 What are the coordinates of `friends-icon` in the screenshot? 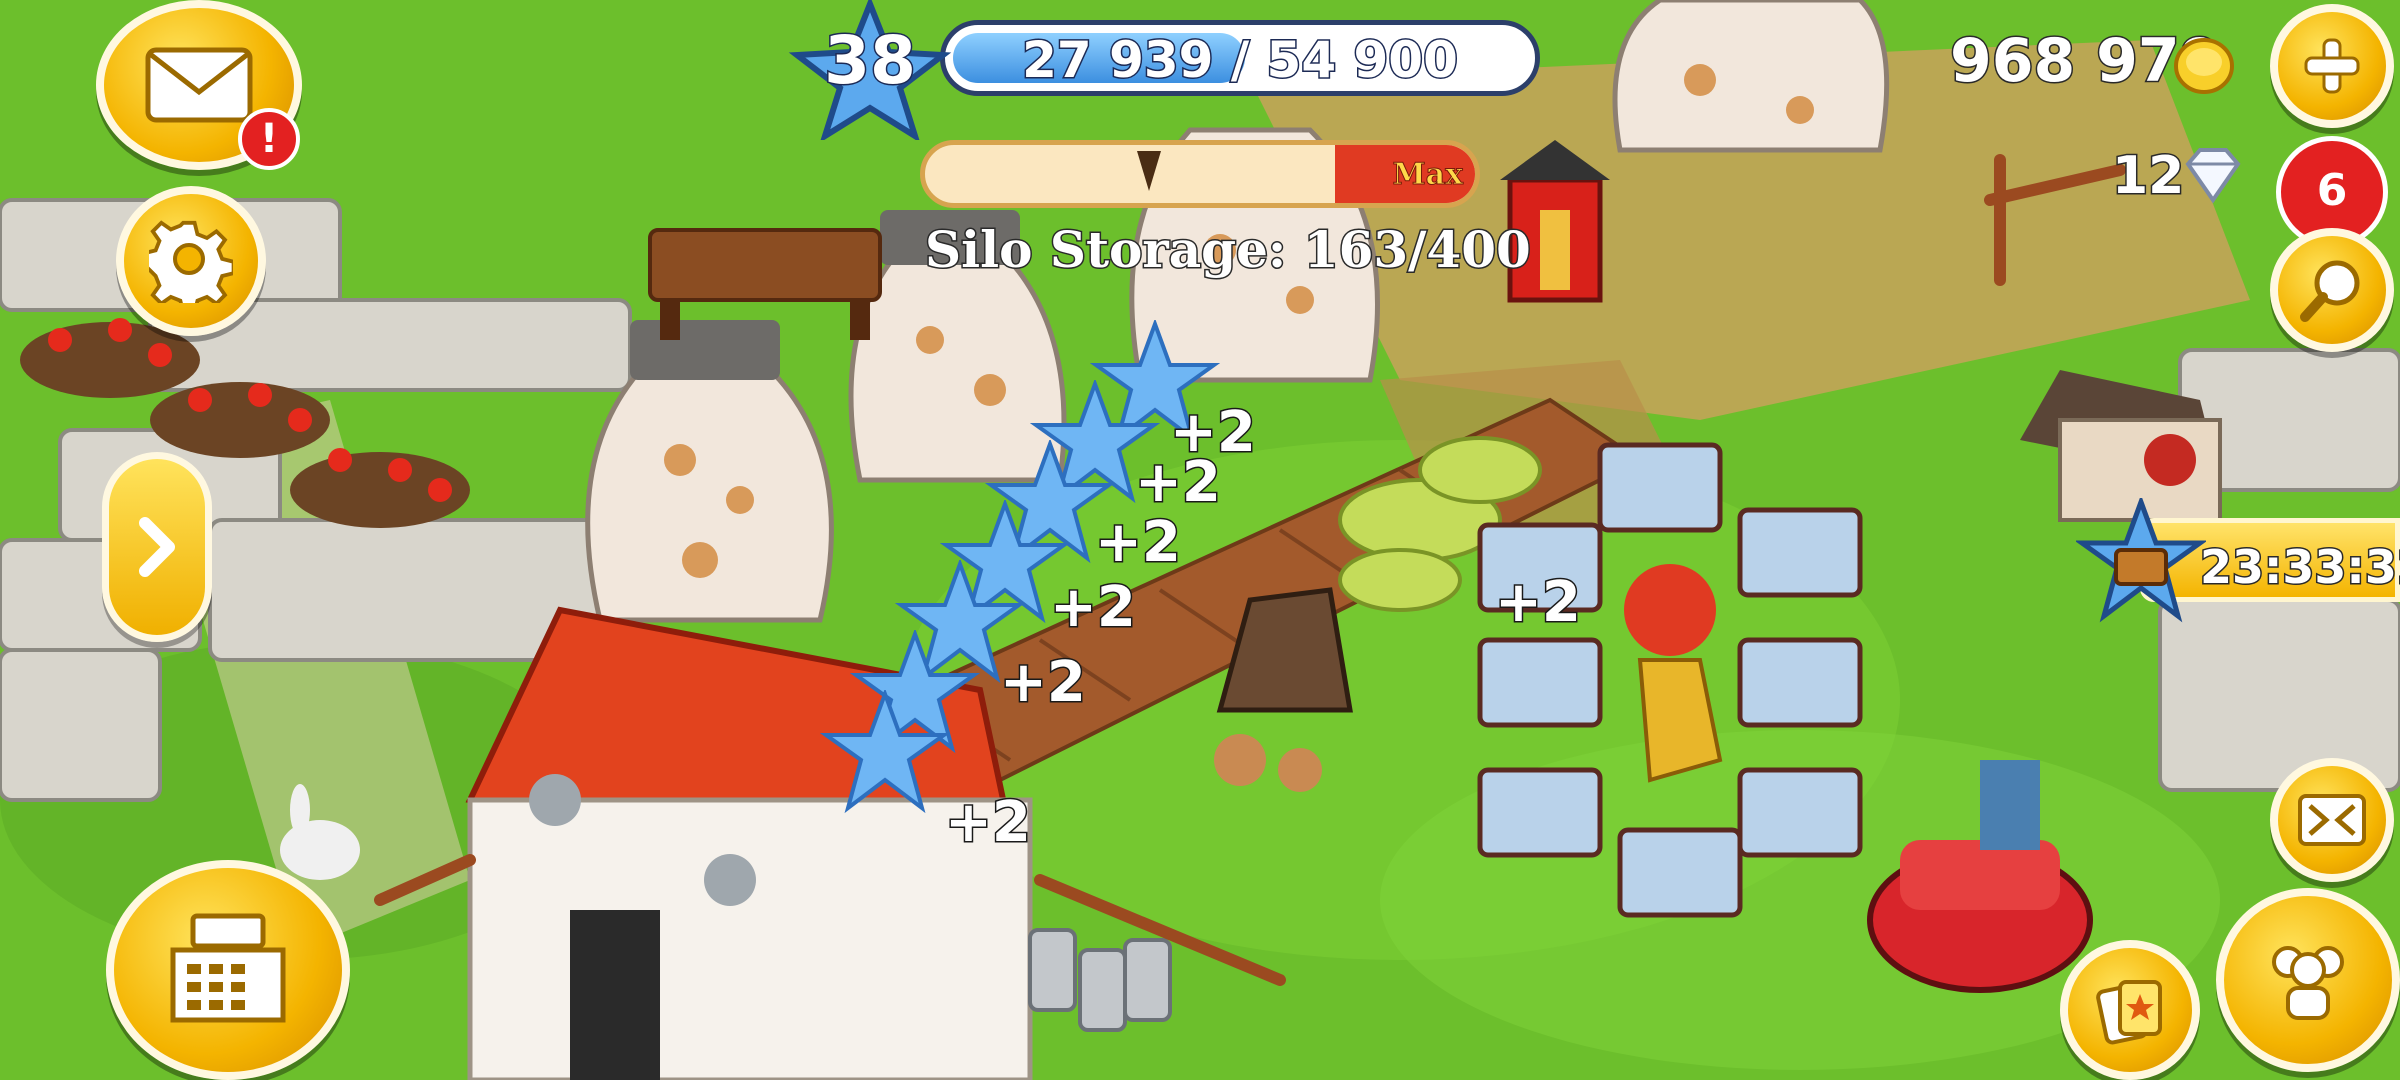 It's located at (2308, 983).